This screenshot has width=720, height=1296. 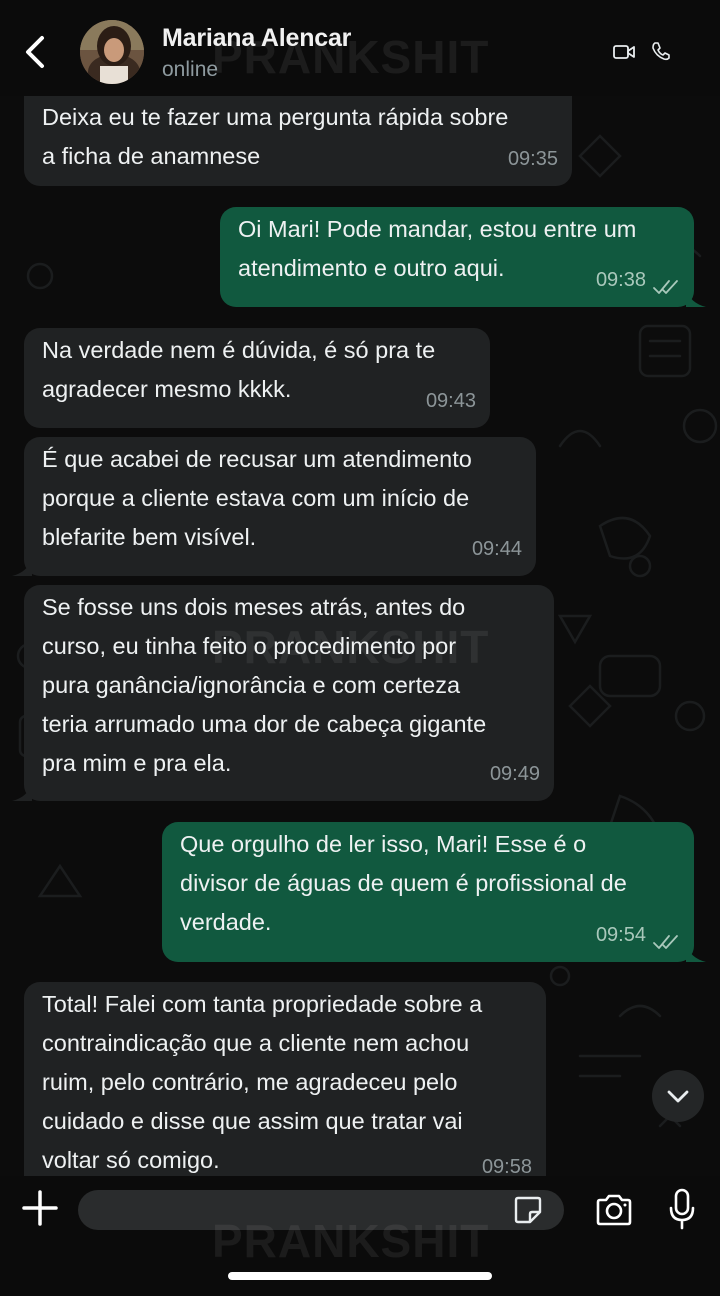 What do you see at coordinates (450, 401) in the screenshot?
I see `message-time: 09:43` at bounding box center [450, 401].